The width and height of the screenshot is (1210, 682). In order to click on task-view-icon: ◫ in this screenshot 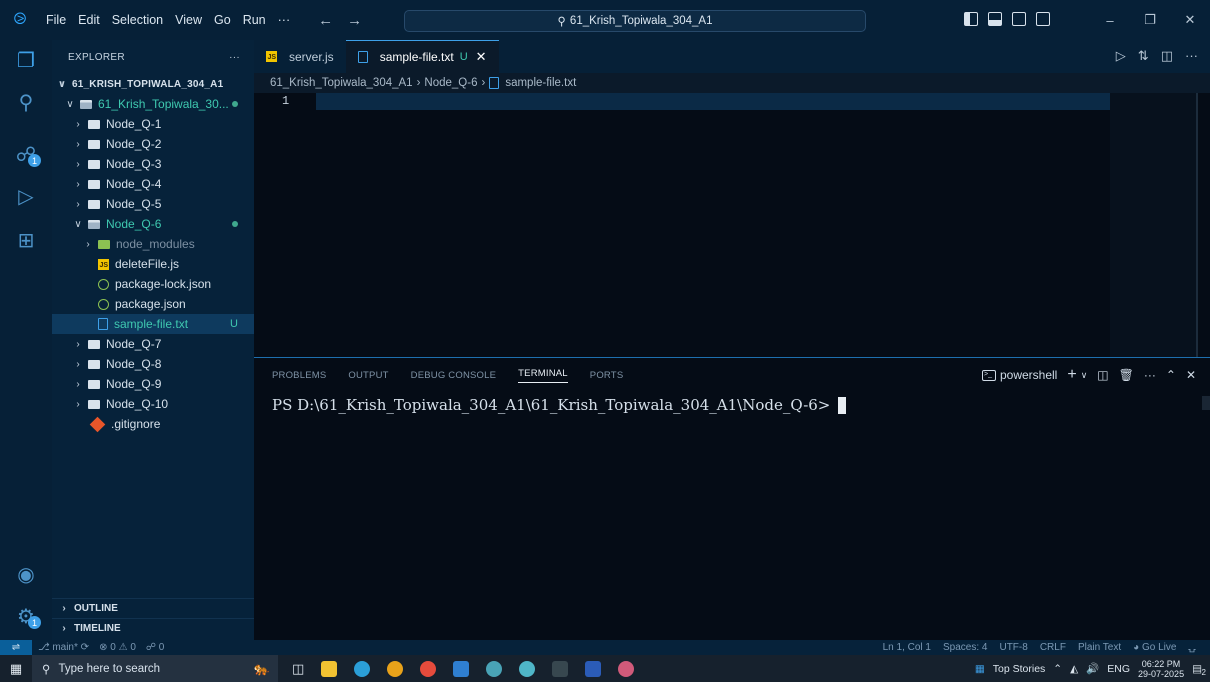, I will do `click(298, 669)`.